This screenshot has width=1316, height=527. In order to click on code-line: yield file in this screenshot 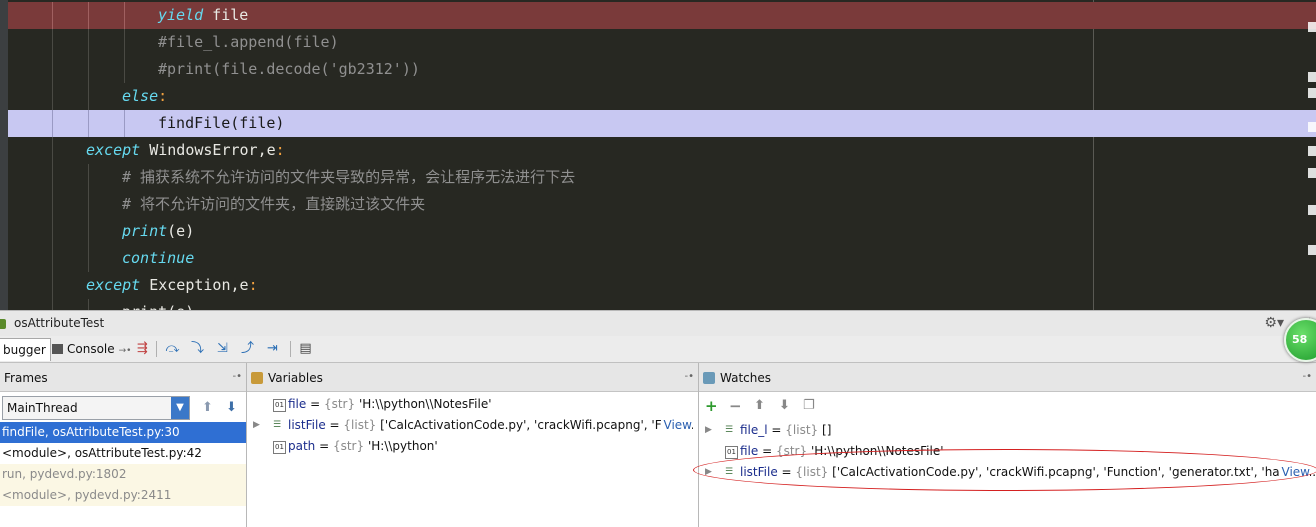, I will do `click(662, 15)`.